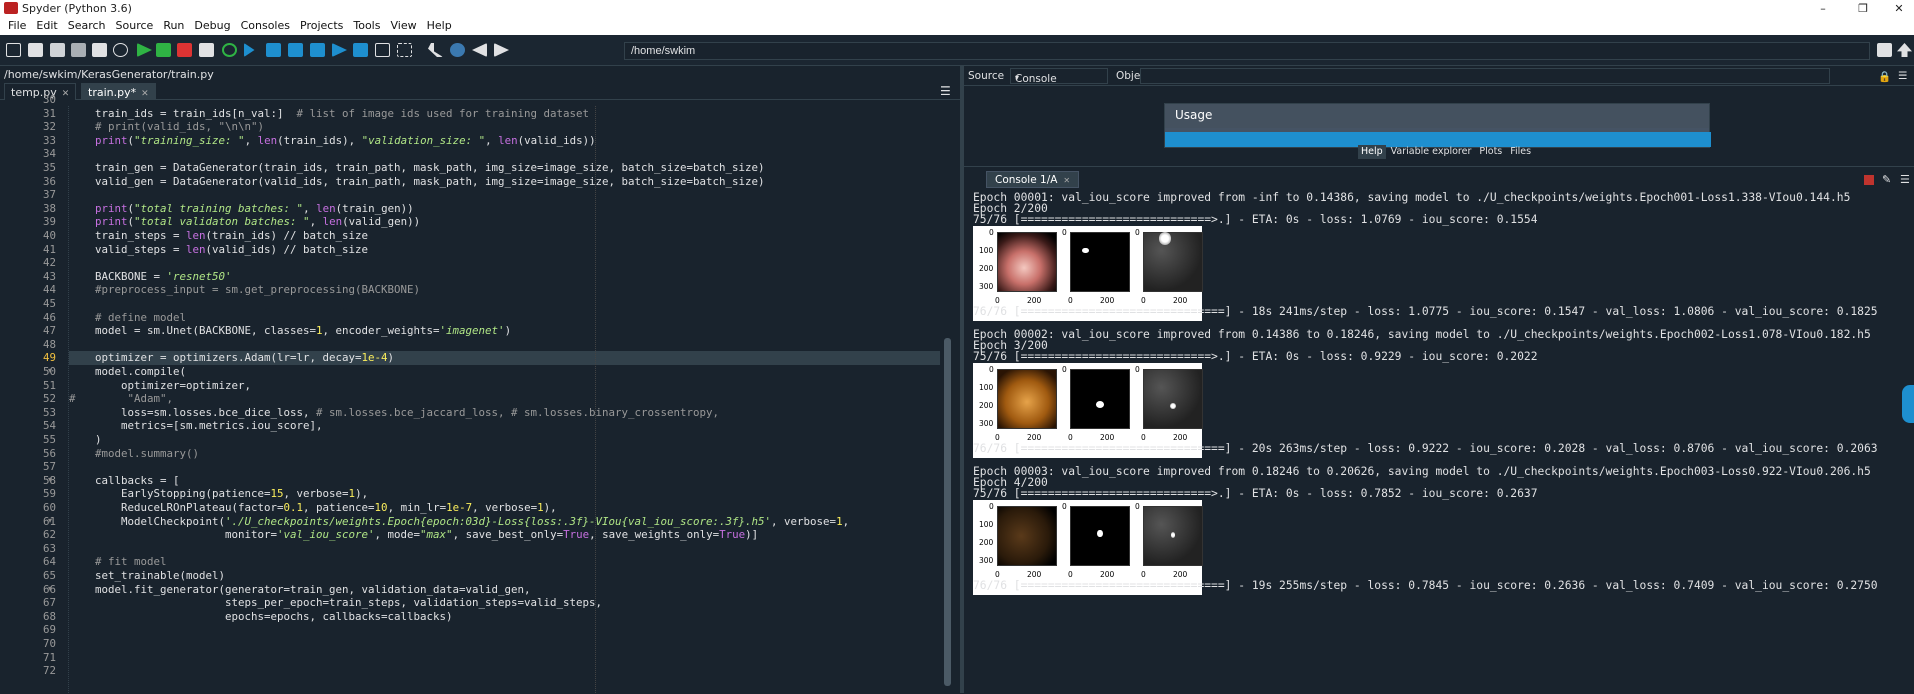 Image resolution: width=1914 pixels, height=694 pixels. Describe the element at coordinates (78, 50) in the screenshot. I see `save-all-icon` at that location.